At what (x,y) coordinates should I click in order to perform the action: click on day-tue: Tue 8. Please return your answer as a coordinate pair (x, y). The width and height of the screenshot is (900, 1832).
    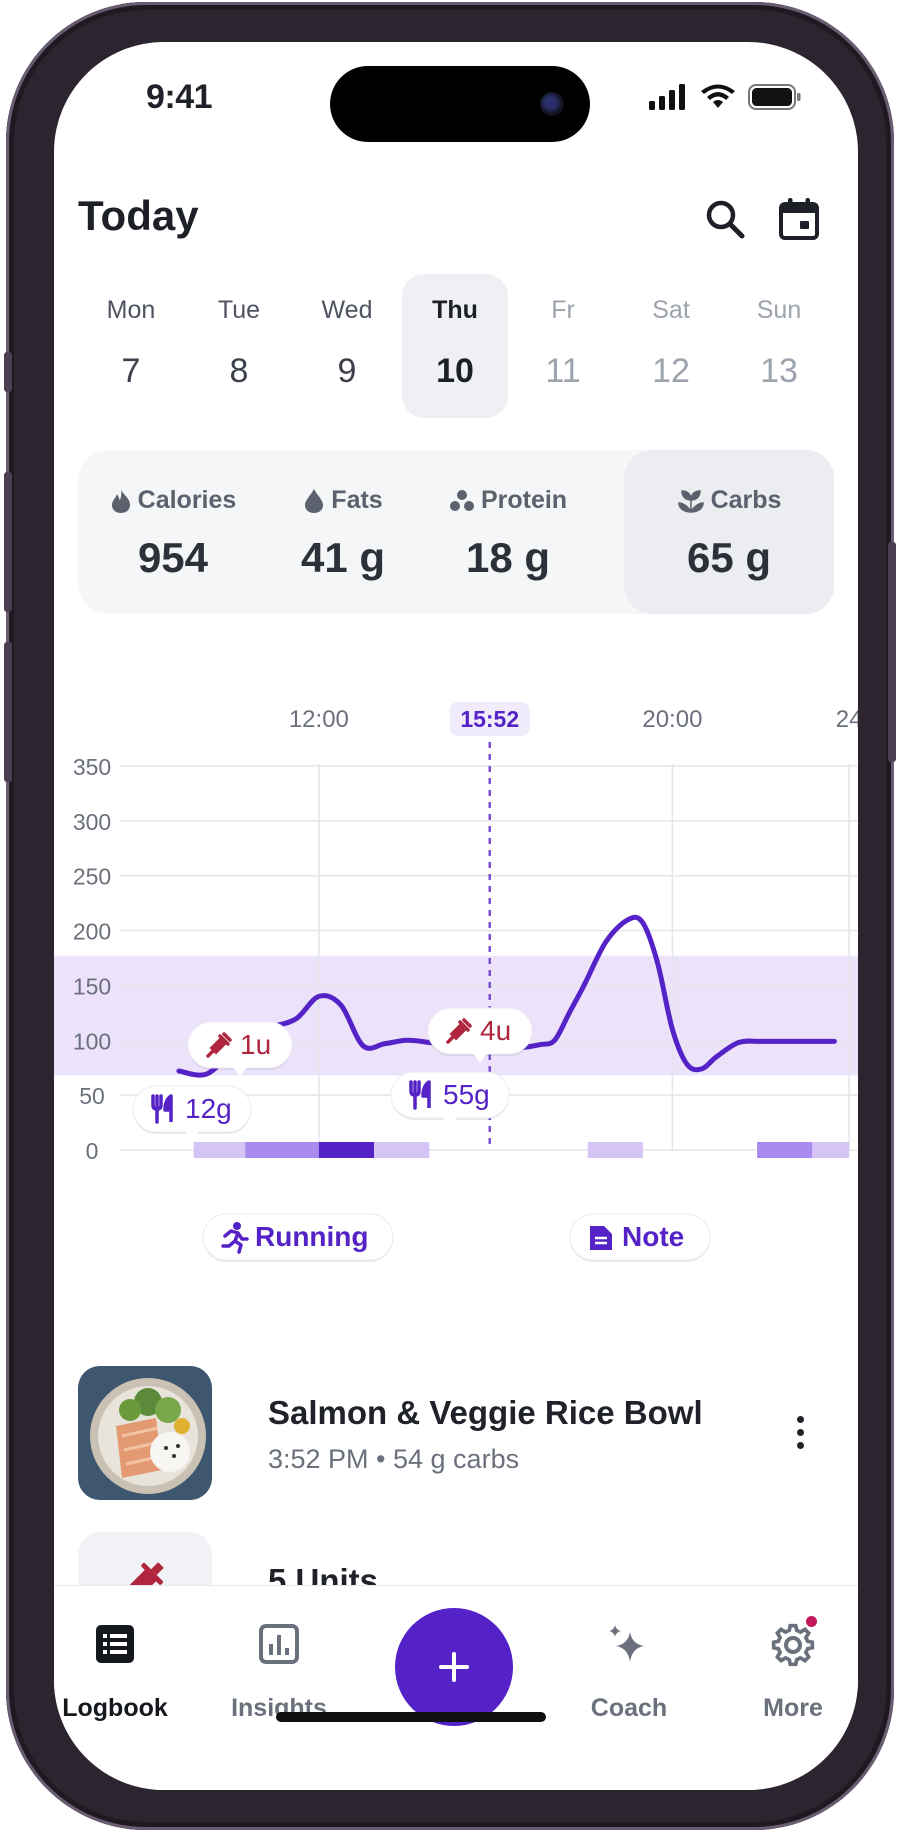
    Looking at the image, I should click on (239, 346).